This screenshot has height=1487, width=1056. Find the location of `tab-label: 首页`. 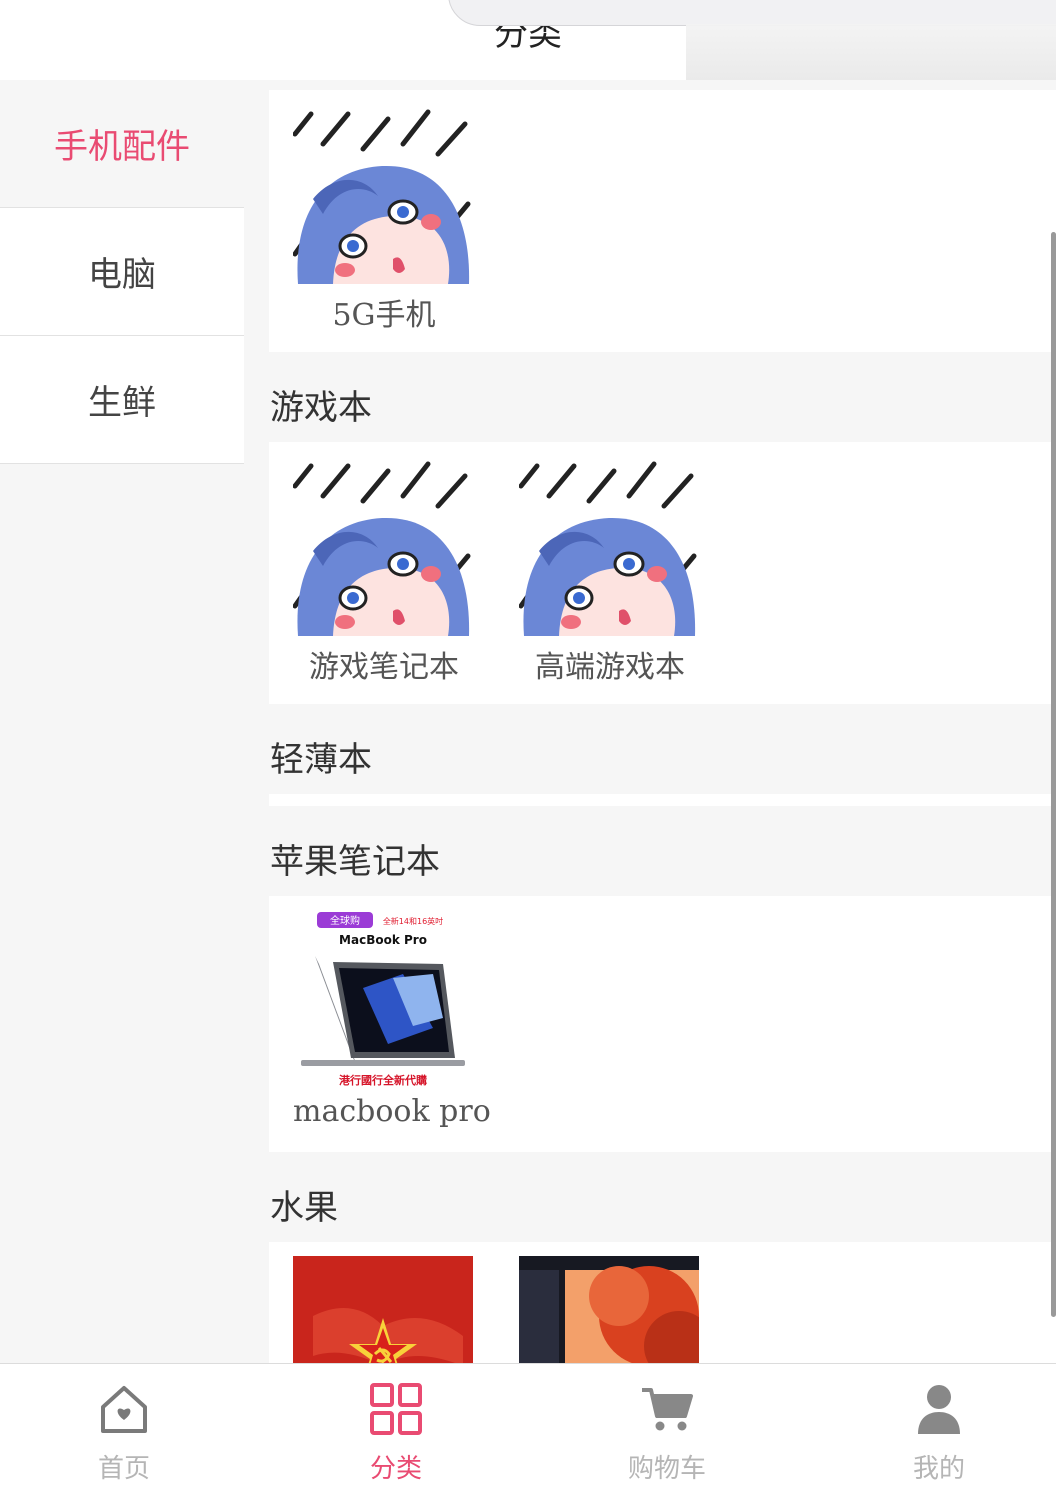

tab-label: 首页 is located at coordinates (123, 1469).